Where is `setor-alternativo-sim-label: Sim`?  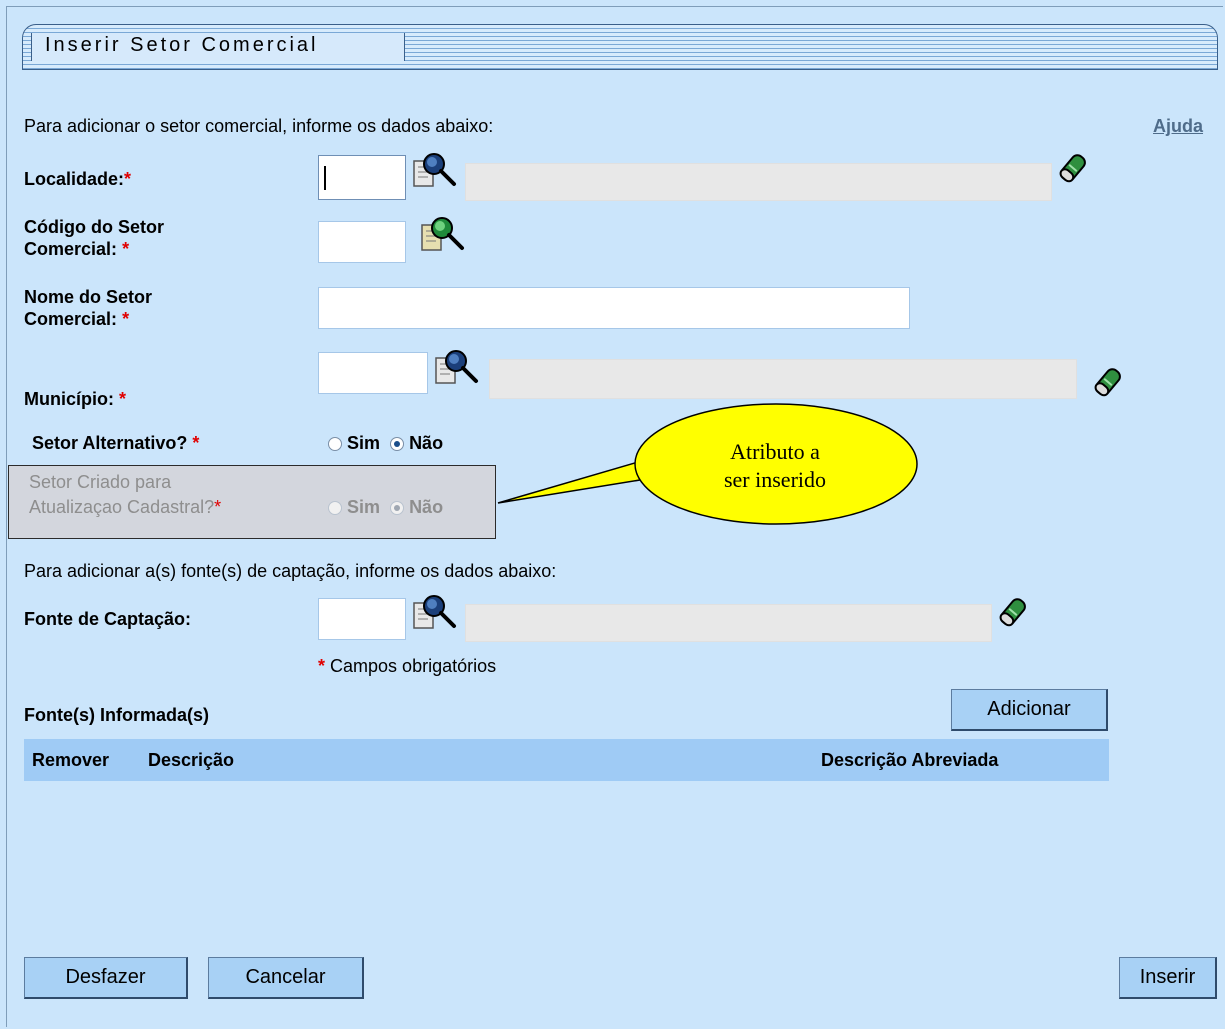
setor-alternativo-sim-label: Sim is located at coordinates (364, 443).